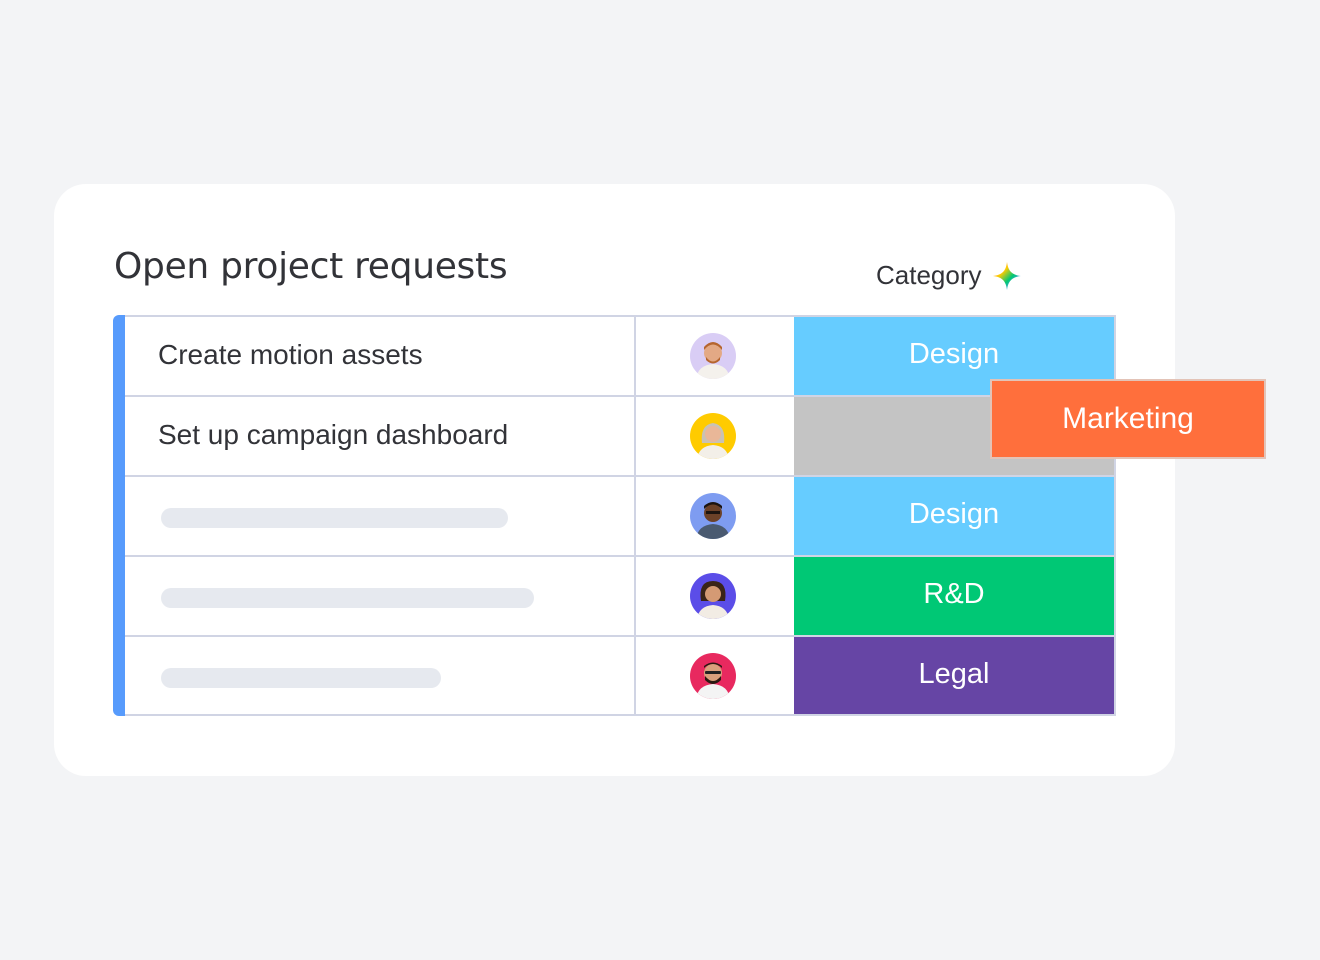 This screenshot has height=960, width=1320. I want to click on board-title: Open project requests, so click(311, 266).